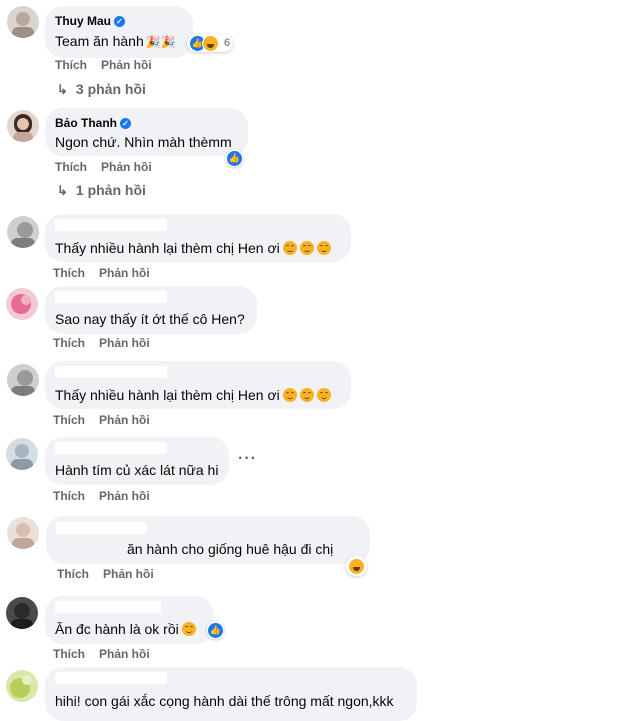  What do you see at coordinates (160, 42) in the screenshot?
I see `party-popper-icon: 🎉🎉` at bounding box center [160, 42].